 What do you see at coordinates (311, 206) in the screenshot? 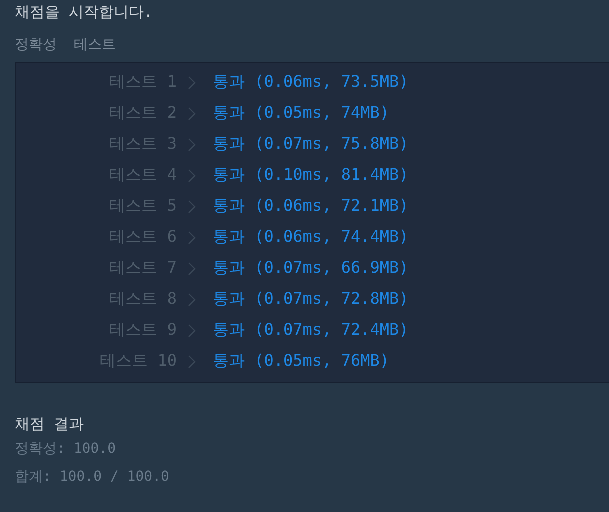
I see `test-result: 통과 (0.06ms, 72.1MB)` at bounding box center [311, 206].